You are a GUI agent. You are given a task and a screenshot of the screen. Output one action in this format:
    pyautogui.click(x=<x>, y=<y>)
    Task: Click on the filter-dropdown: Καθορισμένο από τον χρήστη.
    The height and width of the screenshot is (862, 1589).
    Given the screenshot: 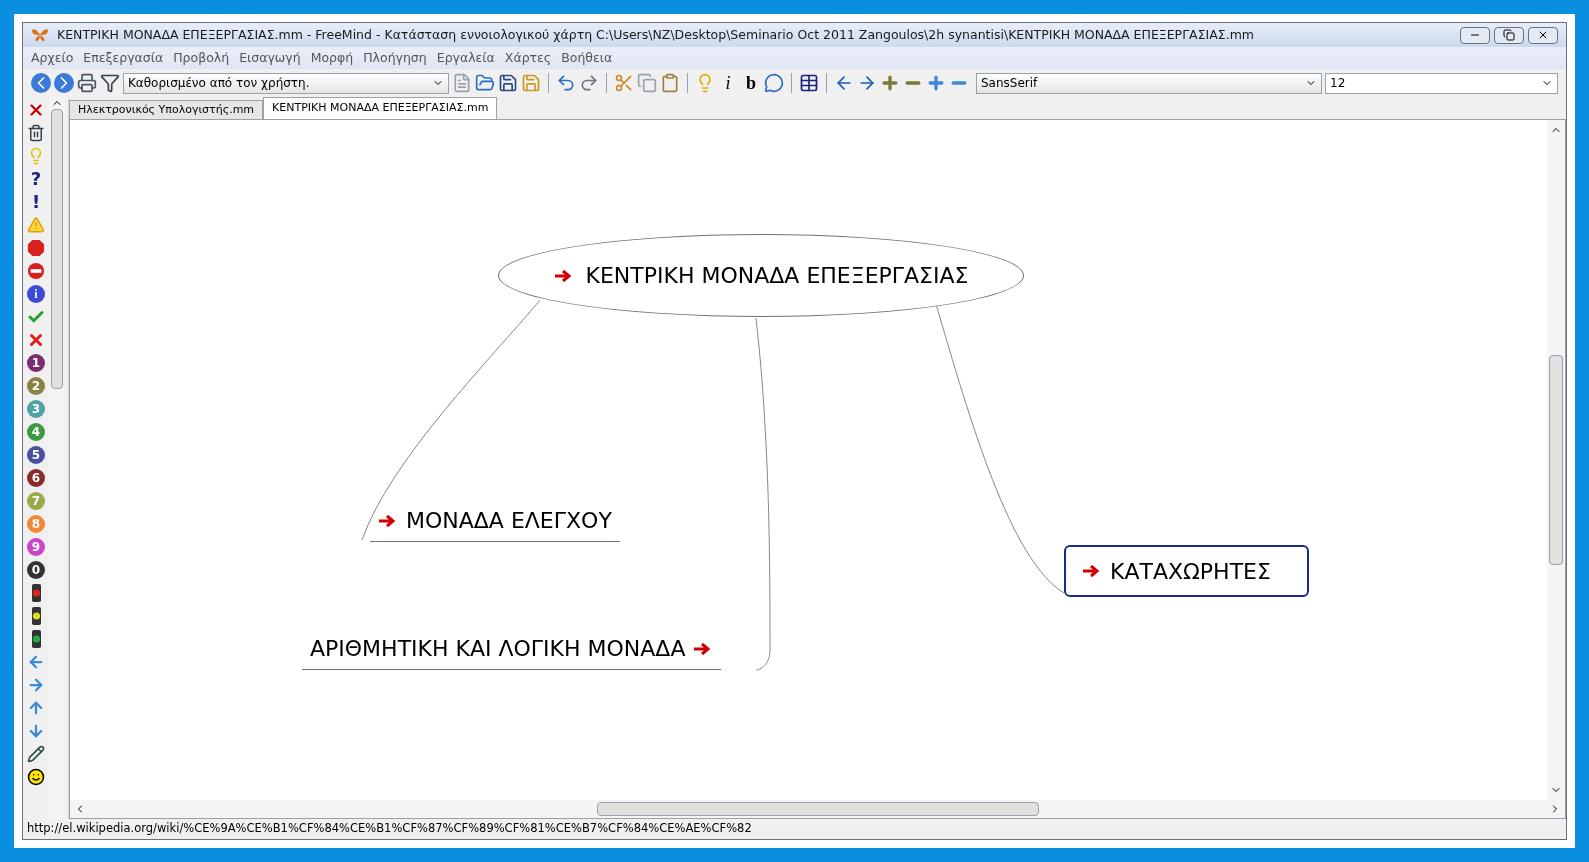 What is the action you would take?
    pyautogui.click(x=286, y=83)
    